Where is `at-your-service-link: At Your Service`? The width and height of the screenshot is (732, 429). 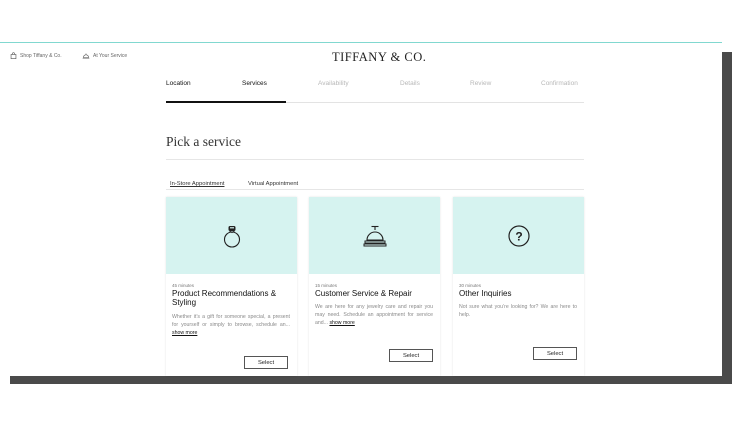
at-your-service-link: At Your Service is located at coordinates (104, 55).